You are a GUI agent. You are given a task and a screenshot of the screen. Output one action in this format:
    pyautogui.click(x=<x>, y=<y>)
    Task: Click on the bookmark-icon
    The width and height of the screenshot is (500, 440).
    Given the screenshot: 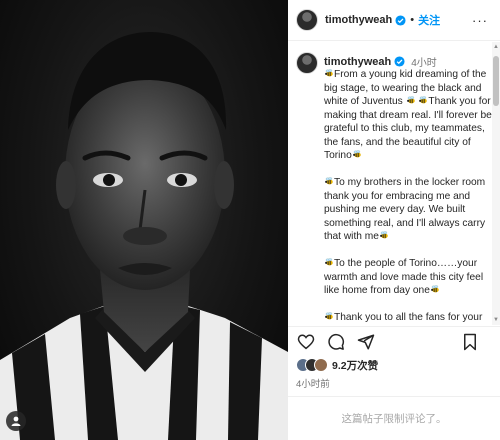 What is the action you would take?
    pyautogui.click(x=470, y=342)
    